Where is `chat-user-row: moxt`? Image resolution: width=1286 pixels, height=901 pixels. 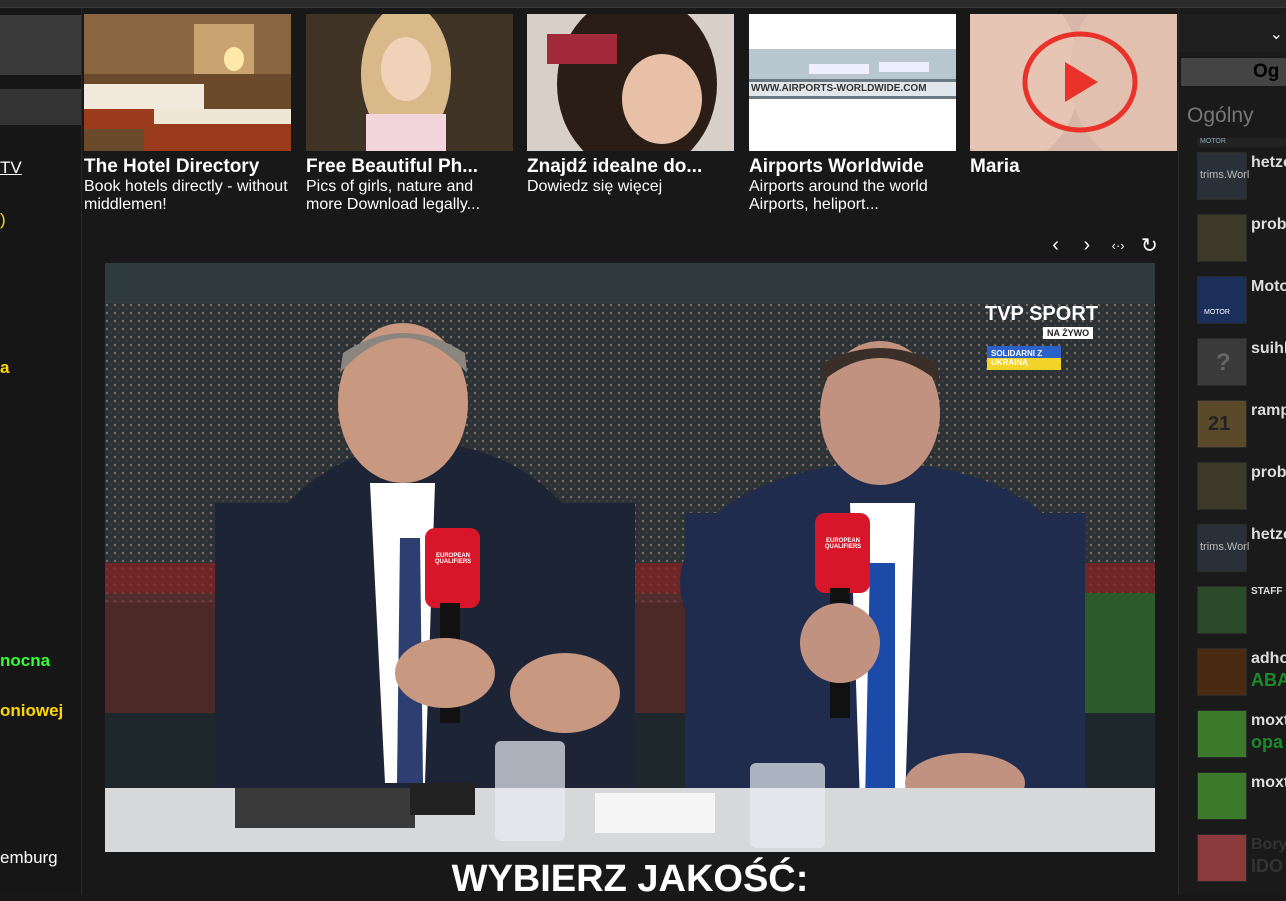 chat-user-row: moxt is located at coordinates (1237, 795).